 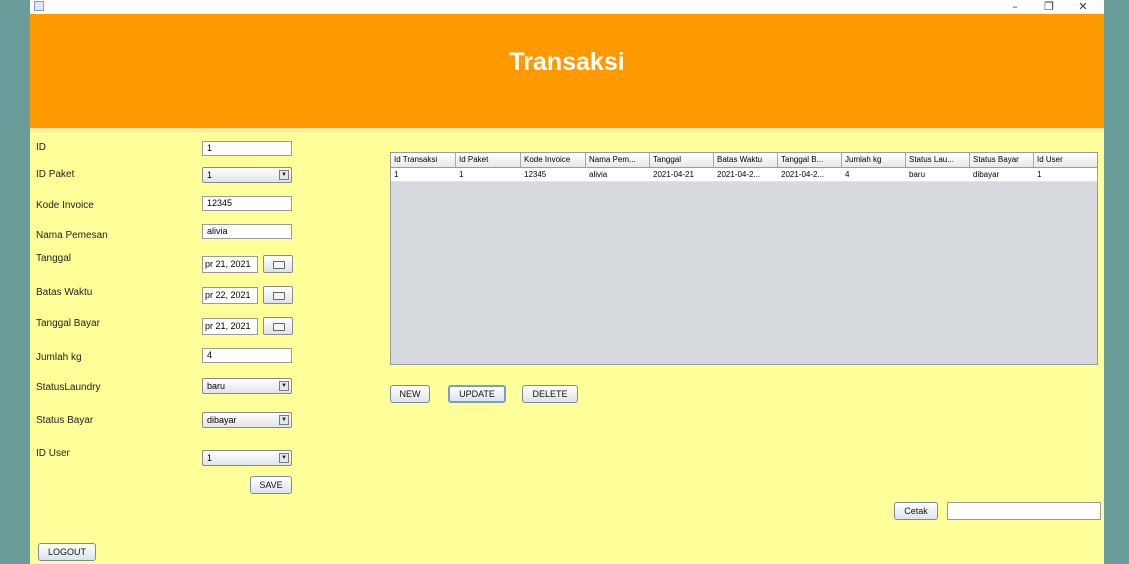 What do you see at coordinates (222, 420) in the screenshot?
I see `status-bayar-value: dibayar` at bounding box center [222, 420].